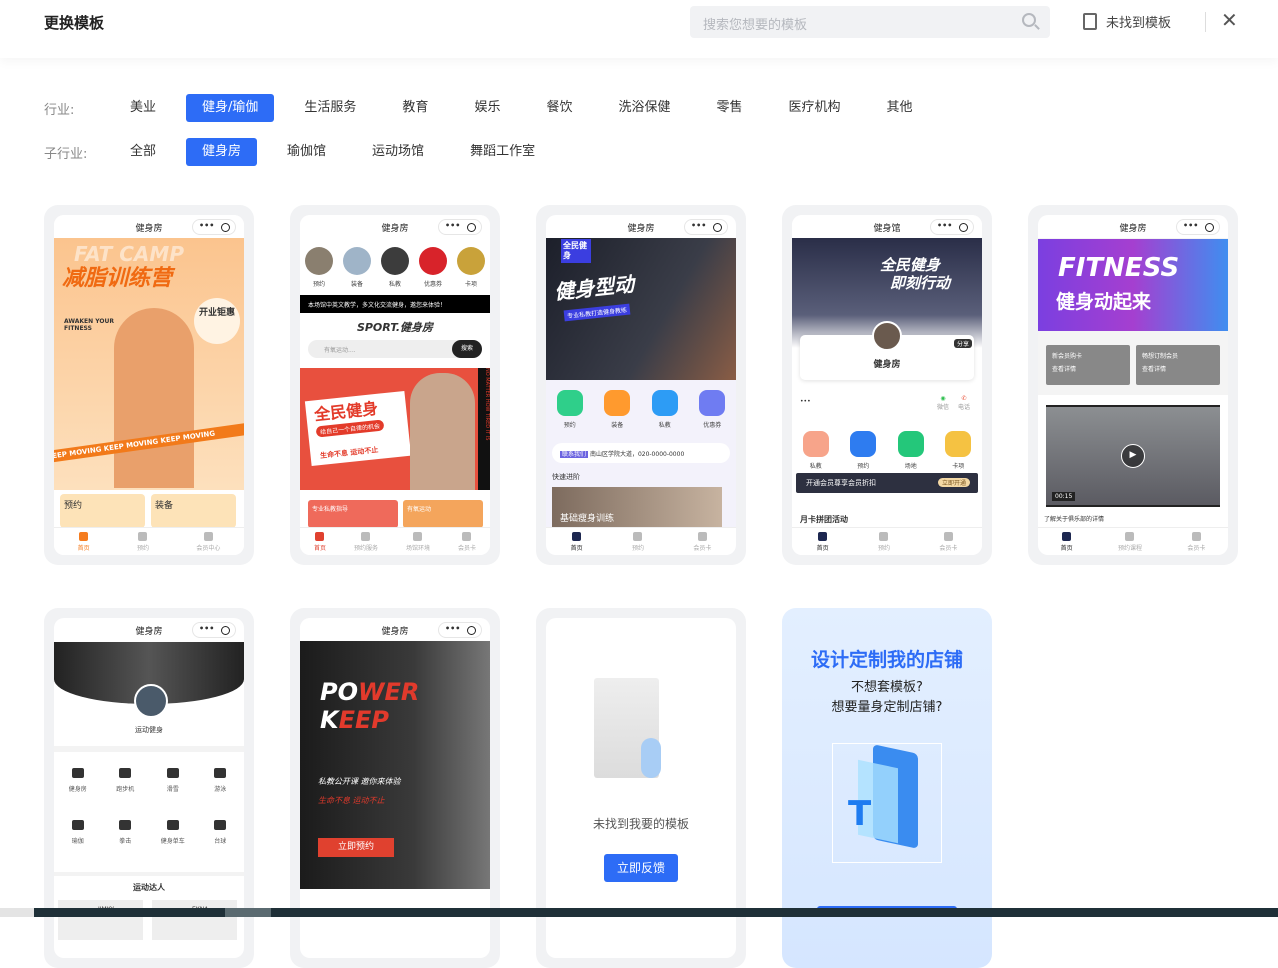  Describe the element at coordinates (208, 541) in the screenshot. I see `nav-member: 会员中心` at that location.